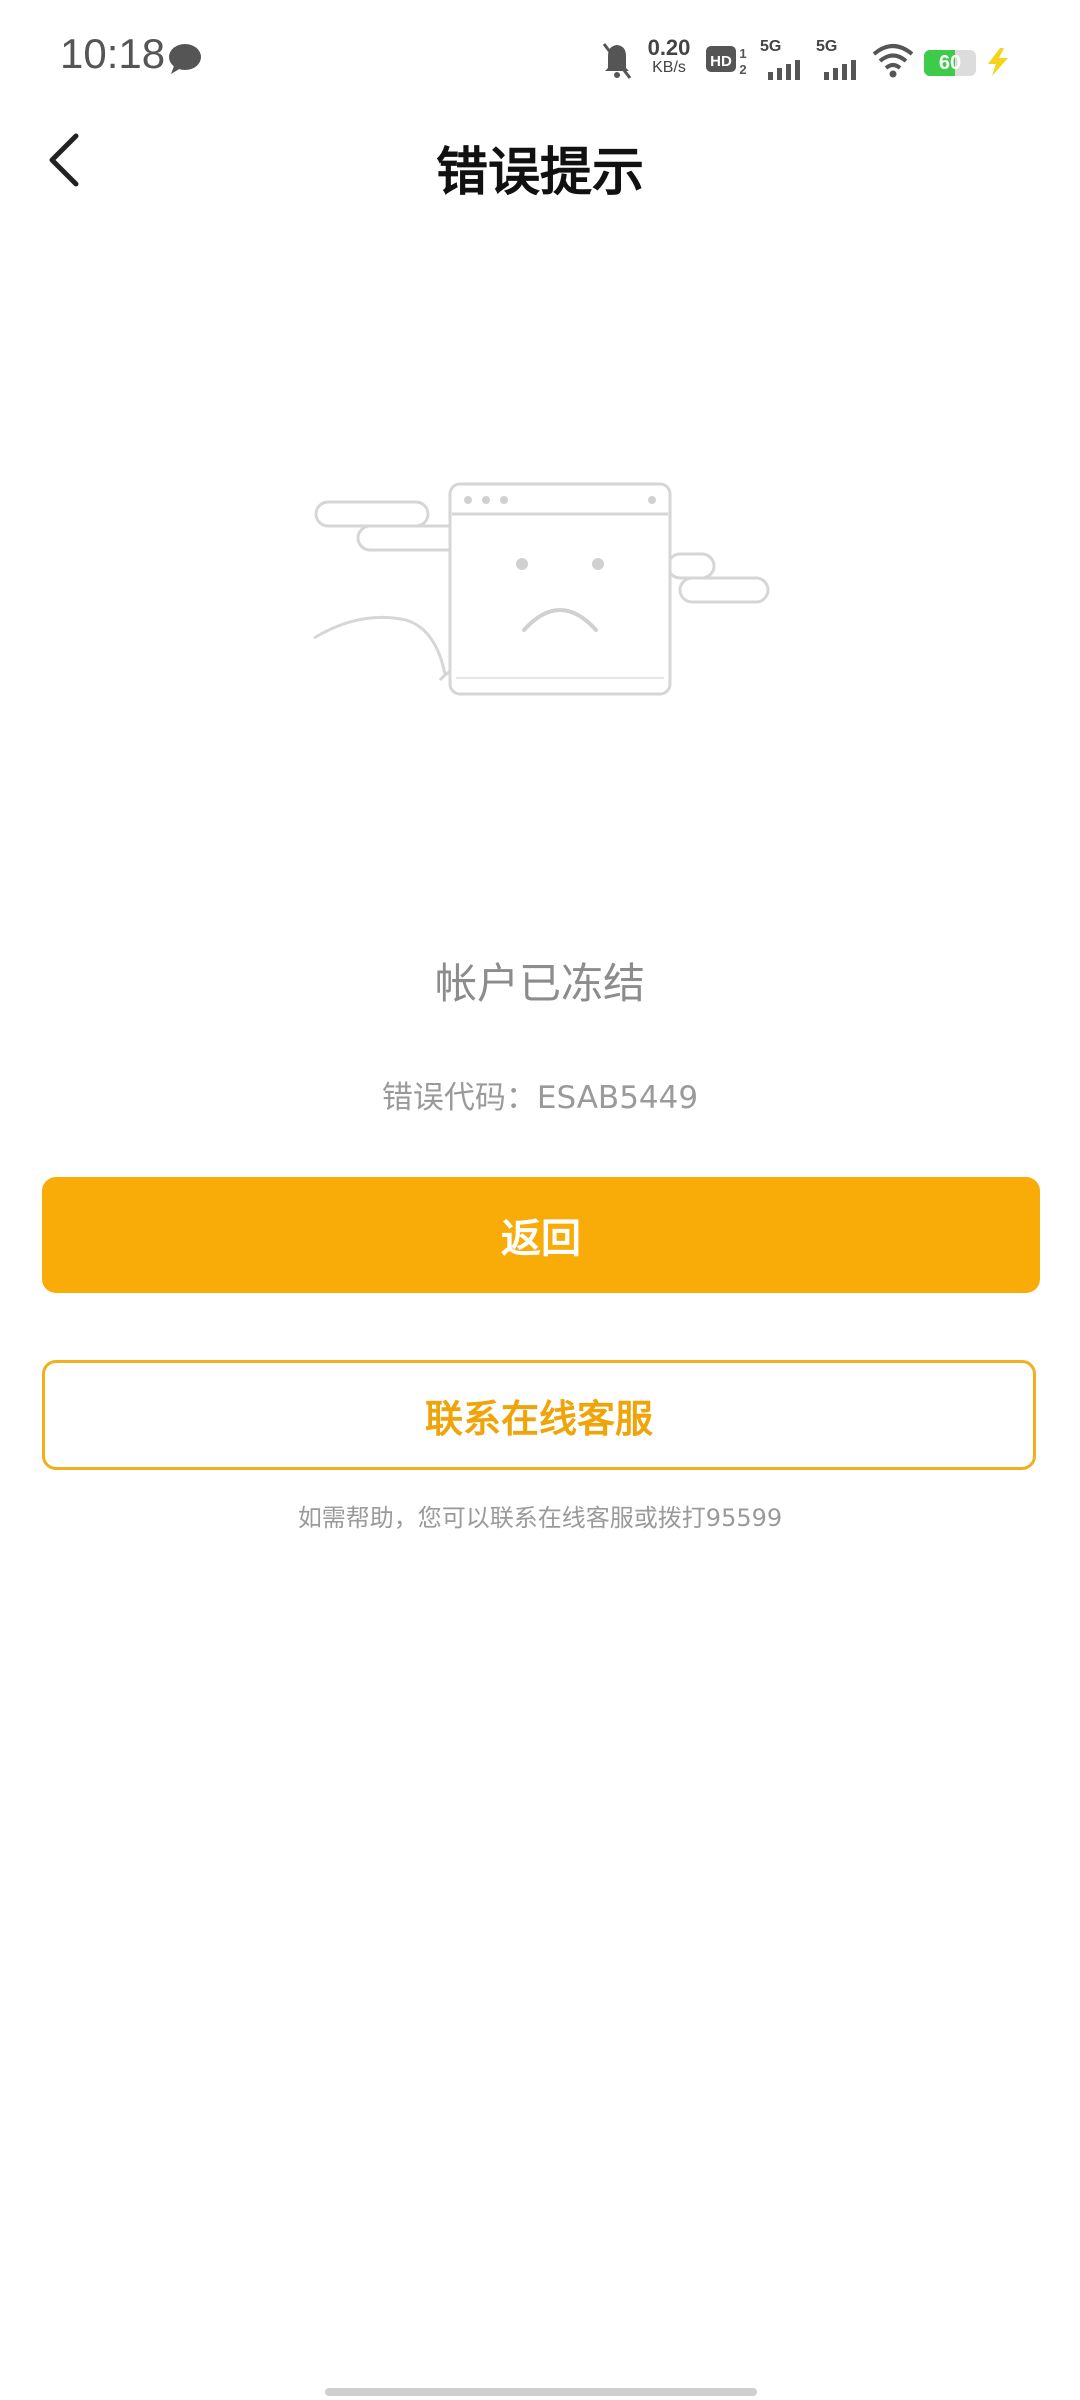  I want to click on status-time: 10:18, so click(113, 53).